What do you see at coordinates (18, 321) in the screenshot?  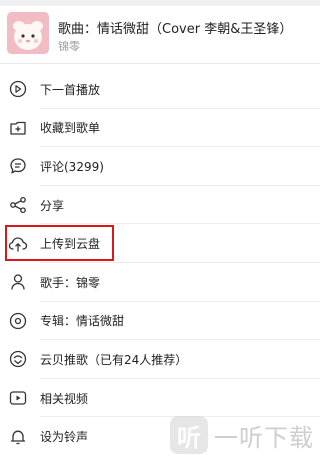 I see `album-icon` at bounding box center [18, 321].